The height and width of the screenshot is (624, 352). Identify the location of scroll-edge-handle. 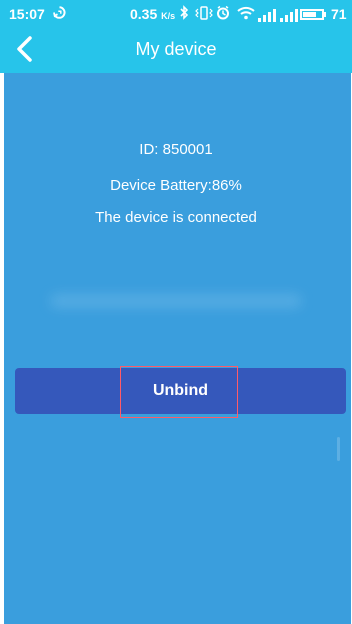
(338, 449).